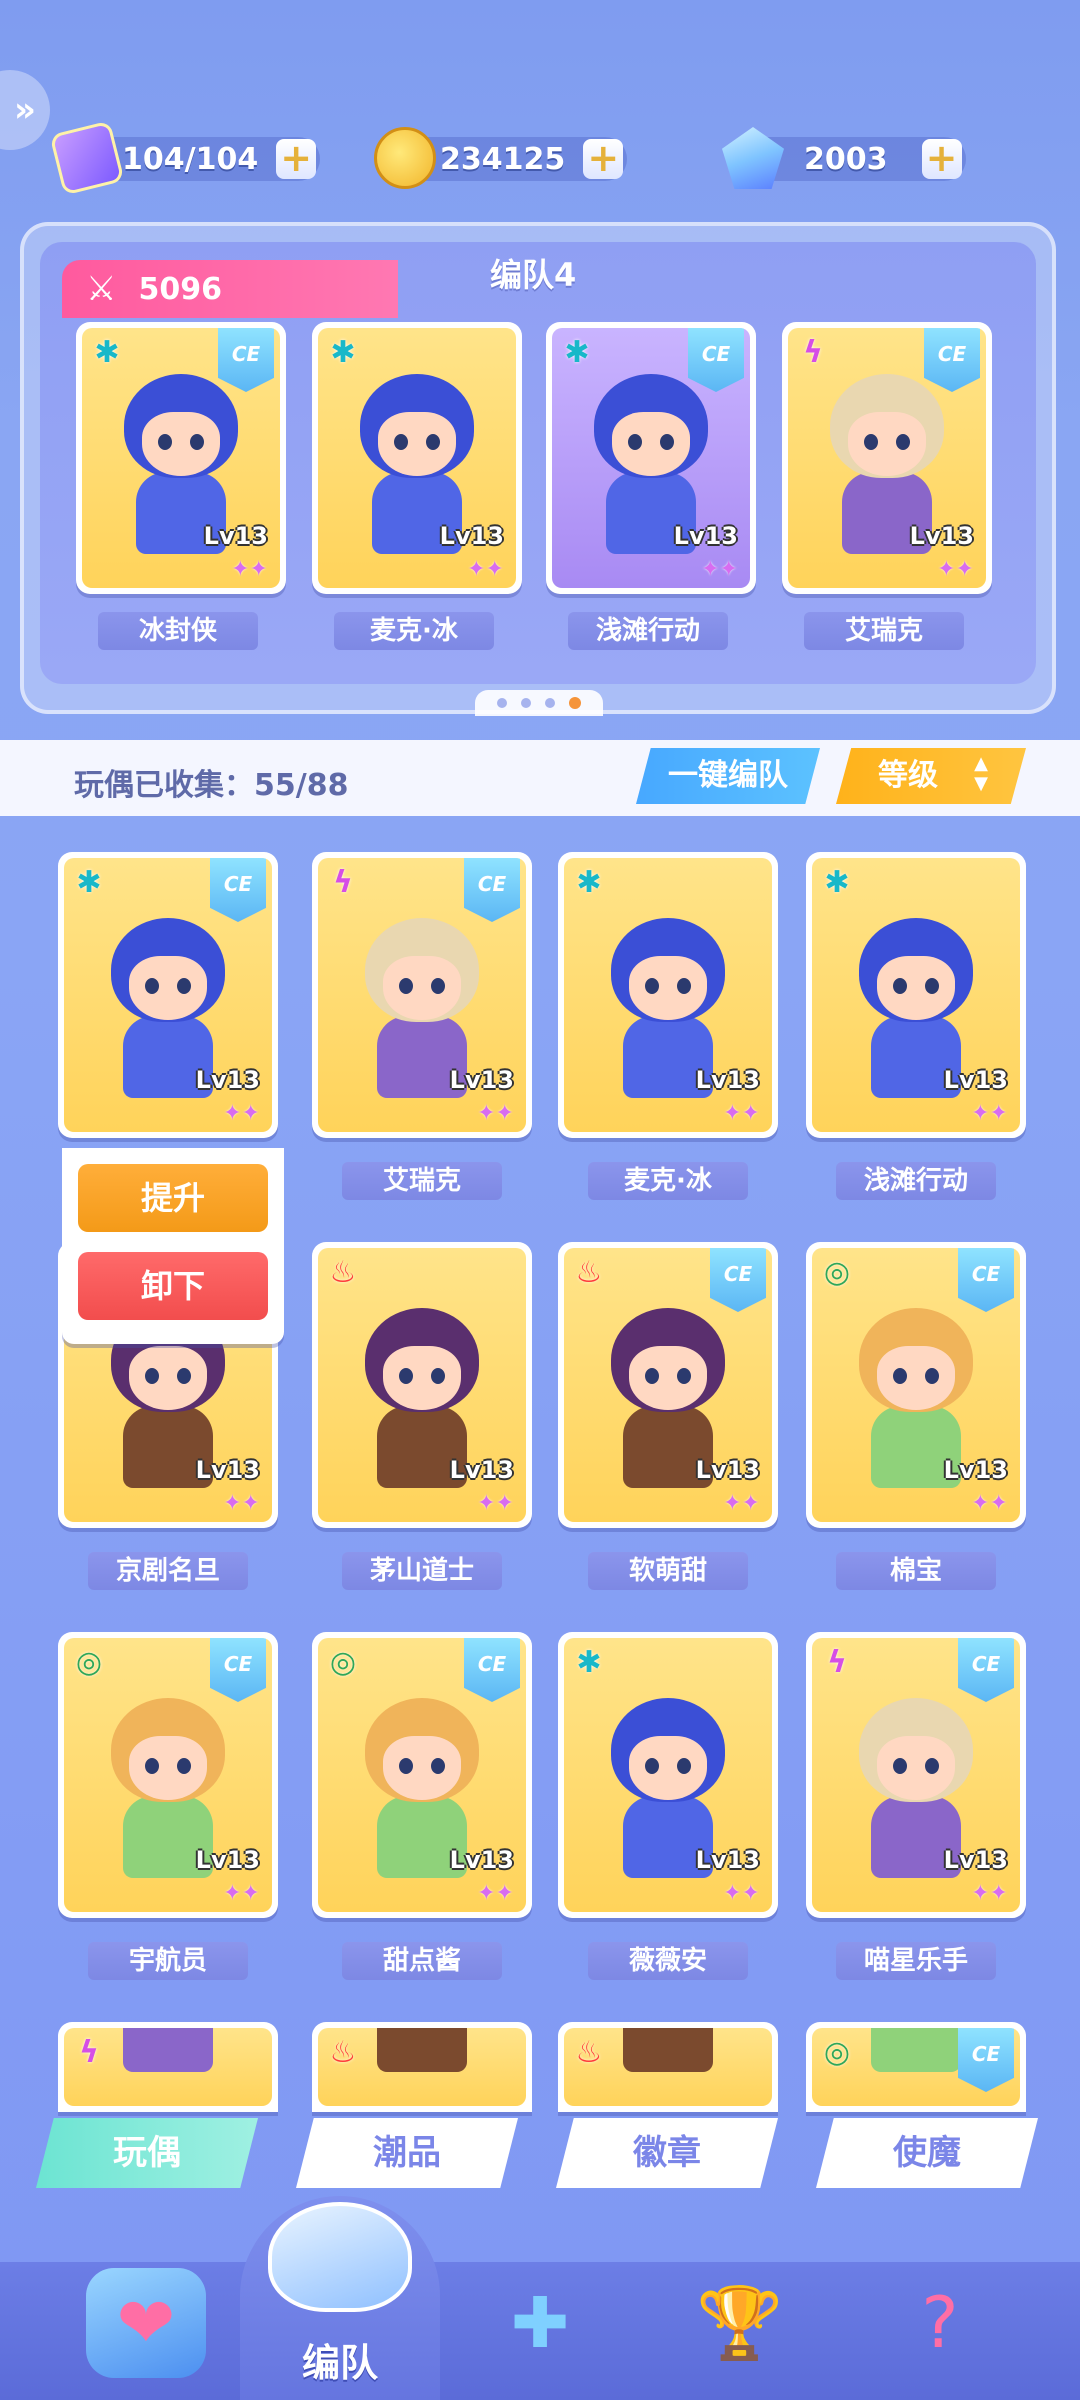  I want to click on doll-name-plate: 麦克·冰, so click(414, 631).